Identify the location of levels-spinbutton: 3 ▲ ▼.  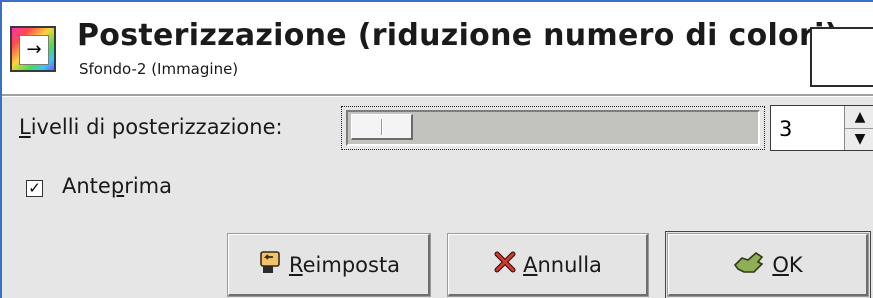
(821, 128).